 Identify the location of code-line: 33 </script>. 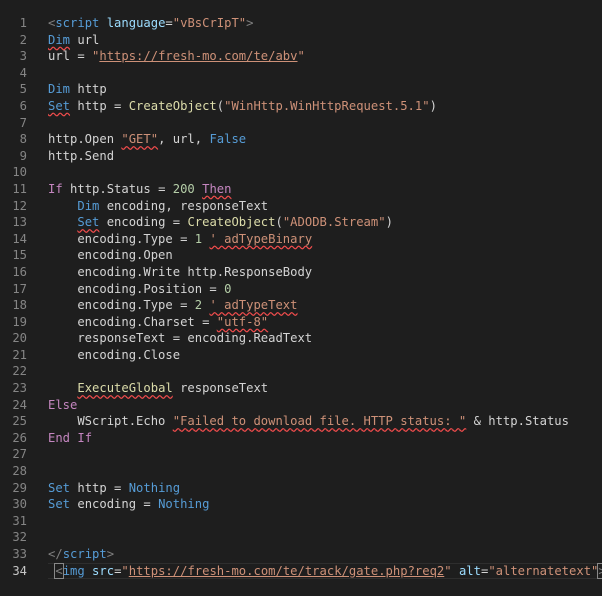
(301, 554).